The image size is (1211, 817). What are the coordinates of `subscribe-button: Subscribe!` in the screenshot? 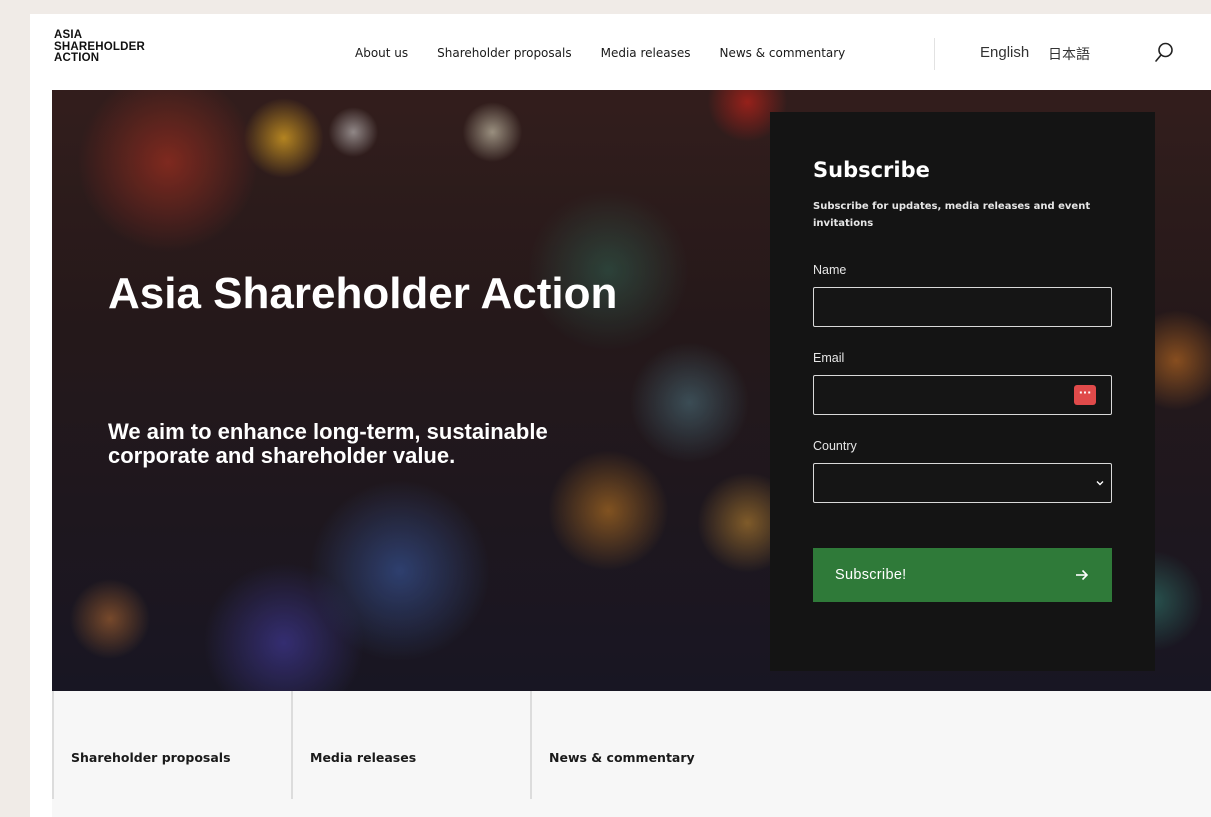 It's located at (962, 575).